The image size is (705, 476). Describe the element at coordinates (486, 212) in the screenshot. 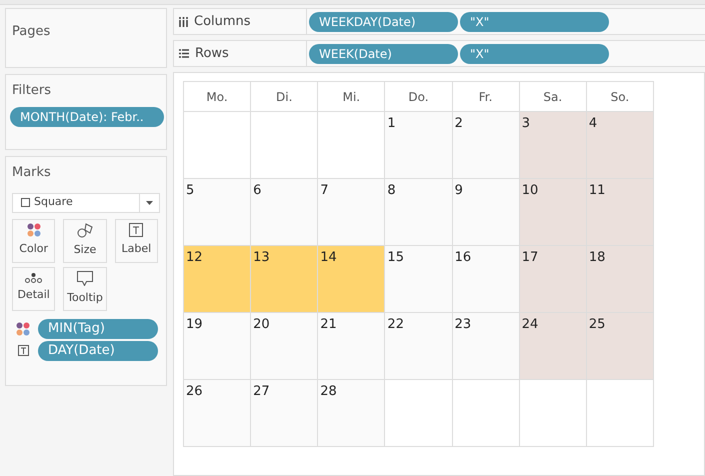

I see `calendar-cell: 9` at that location.